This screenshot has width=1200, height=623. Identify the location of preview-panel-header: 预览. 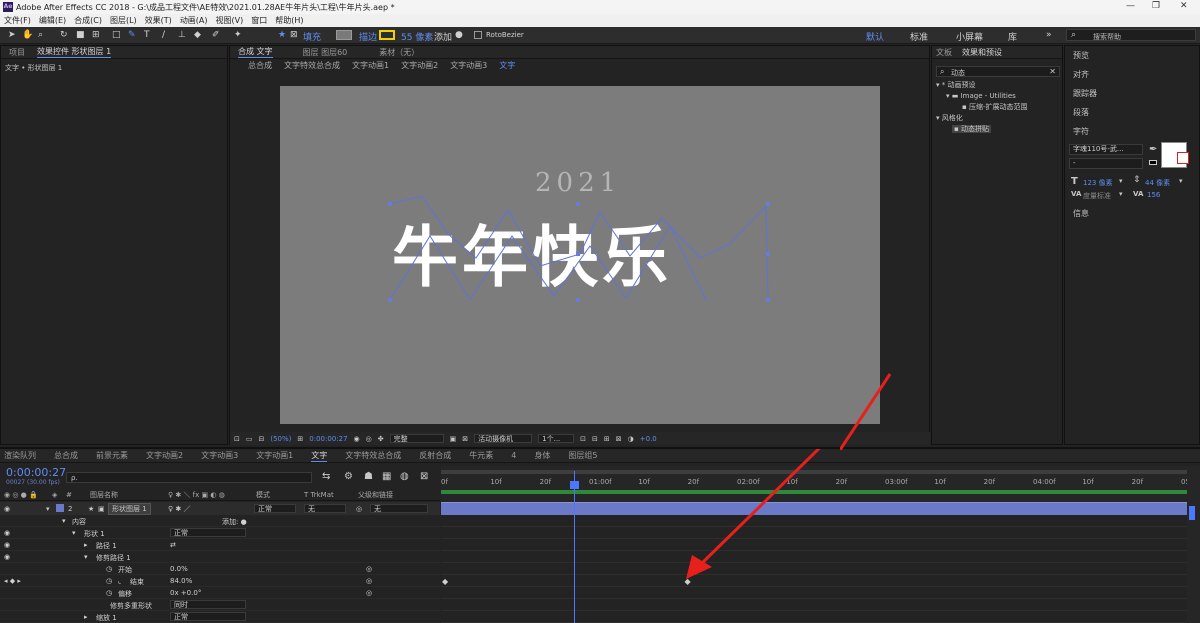
(1081, 55).